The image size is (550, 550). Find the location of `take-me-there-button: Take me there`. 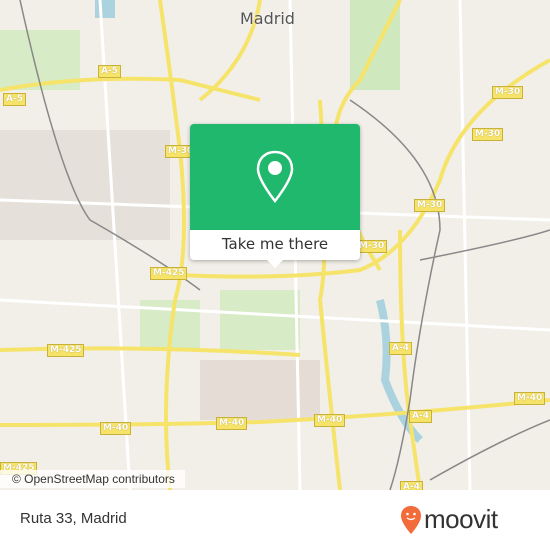

take-me-there-button: Take me there is located at coordinates (275, 245).